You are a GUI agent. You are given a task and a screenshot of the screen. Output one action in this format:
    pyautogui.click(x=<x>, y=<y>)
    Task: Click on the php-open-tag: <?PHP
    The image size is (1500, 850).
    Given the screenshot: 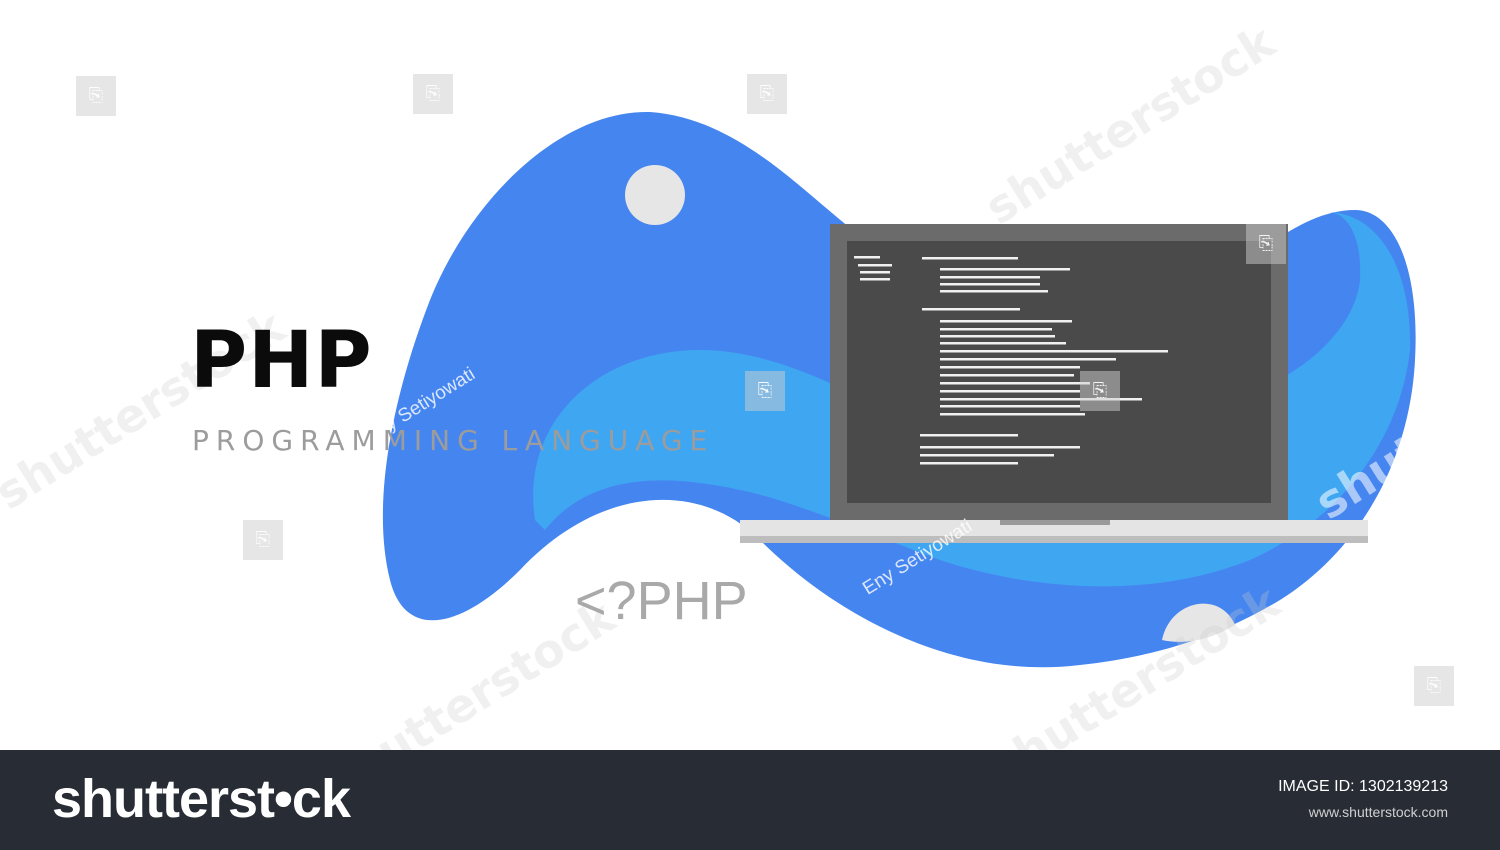 What is the action you would take?
    pyautogui.click(x=661, y=601)
    